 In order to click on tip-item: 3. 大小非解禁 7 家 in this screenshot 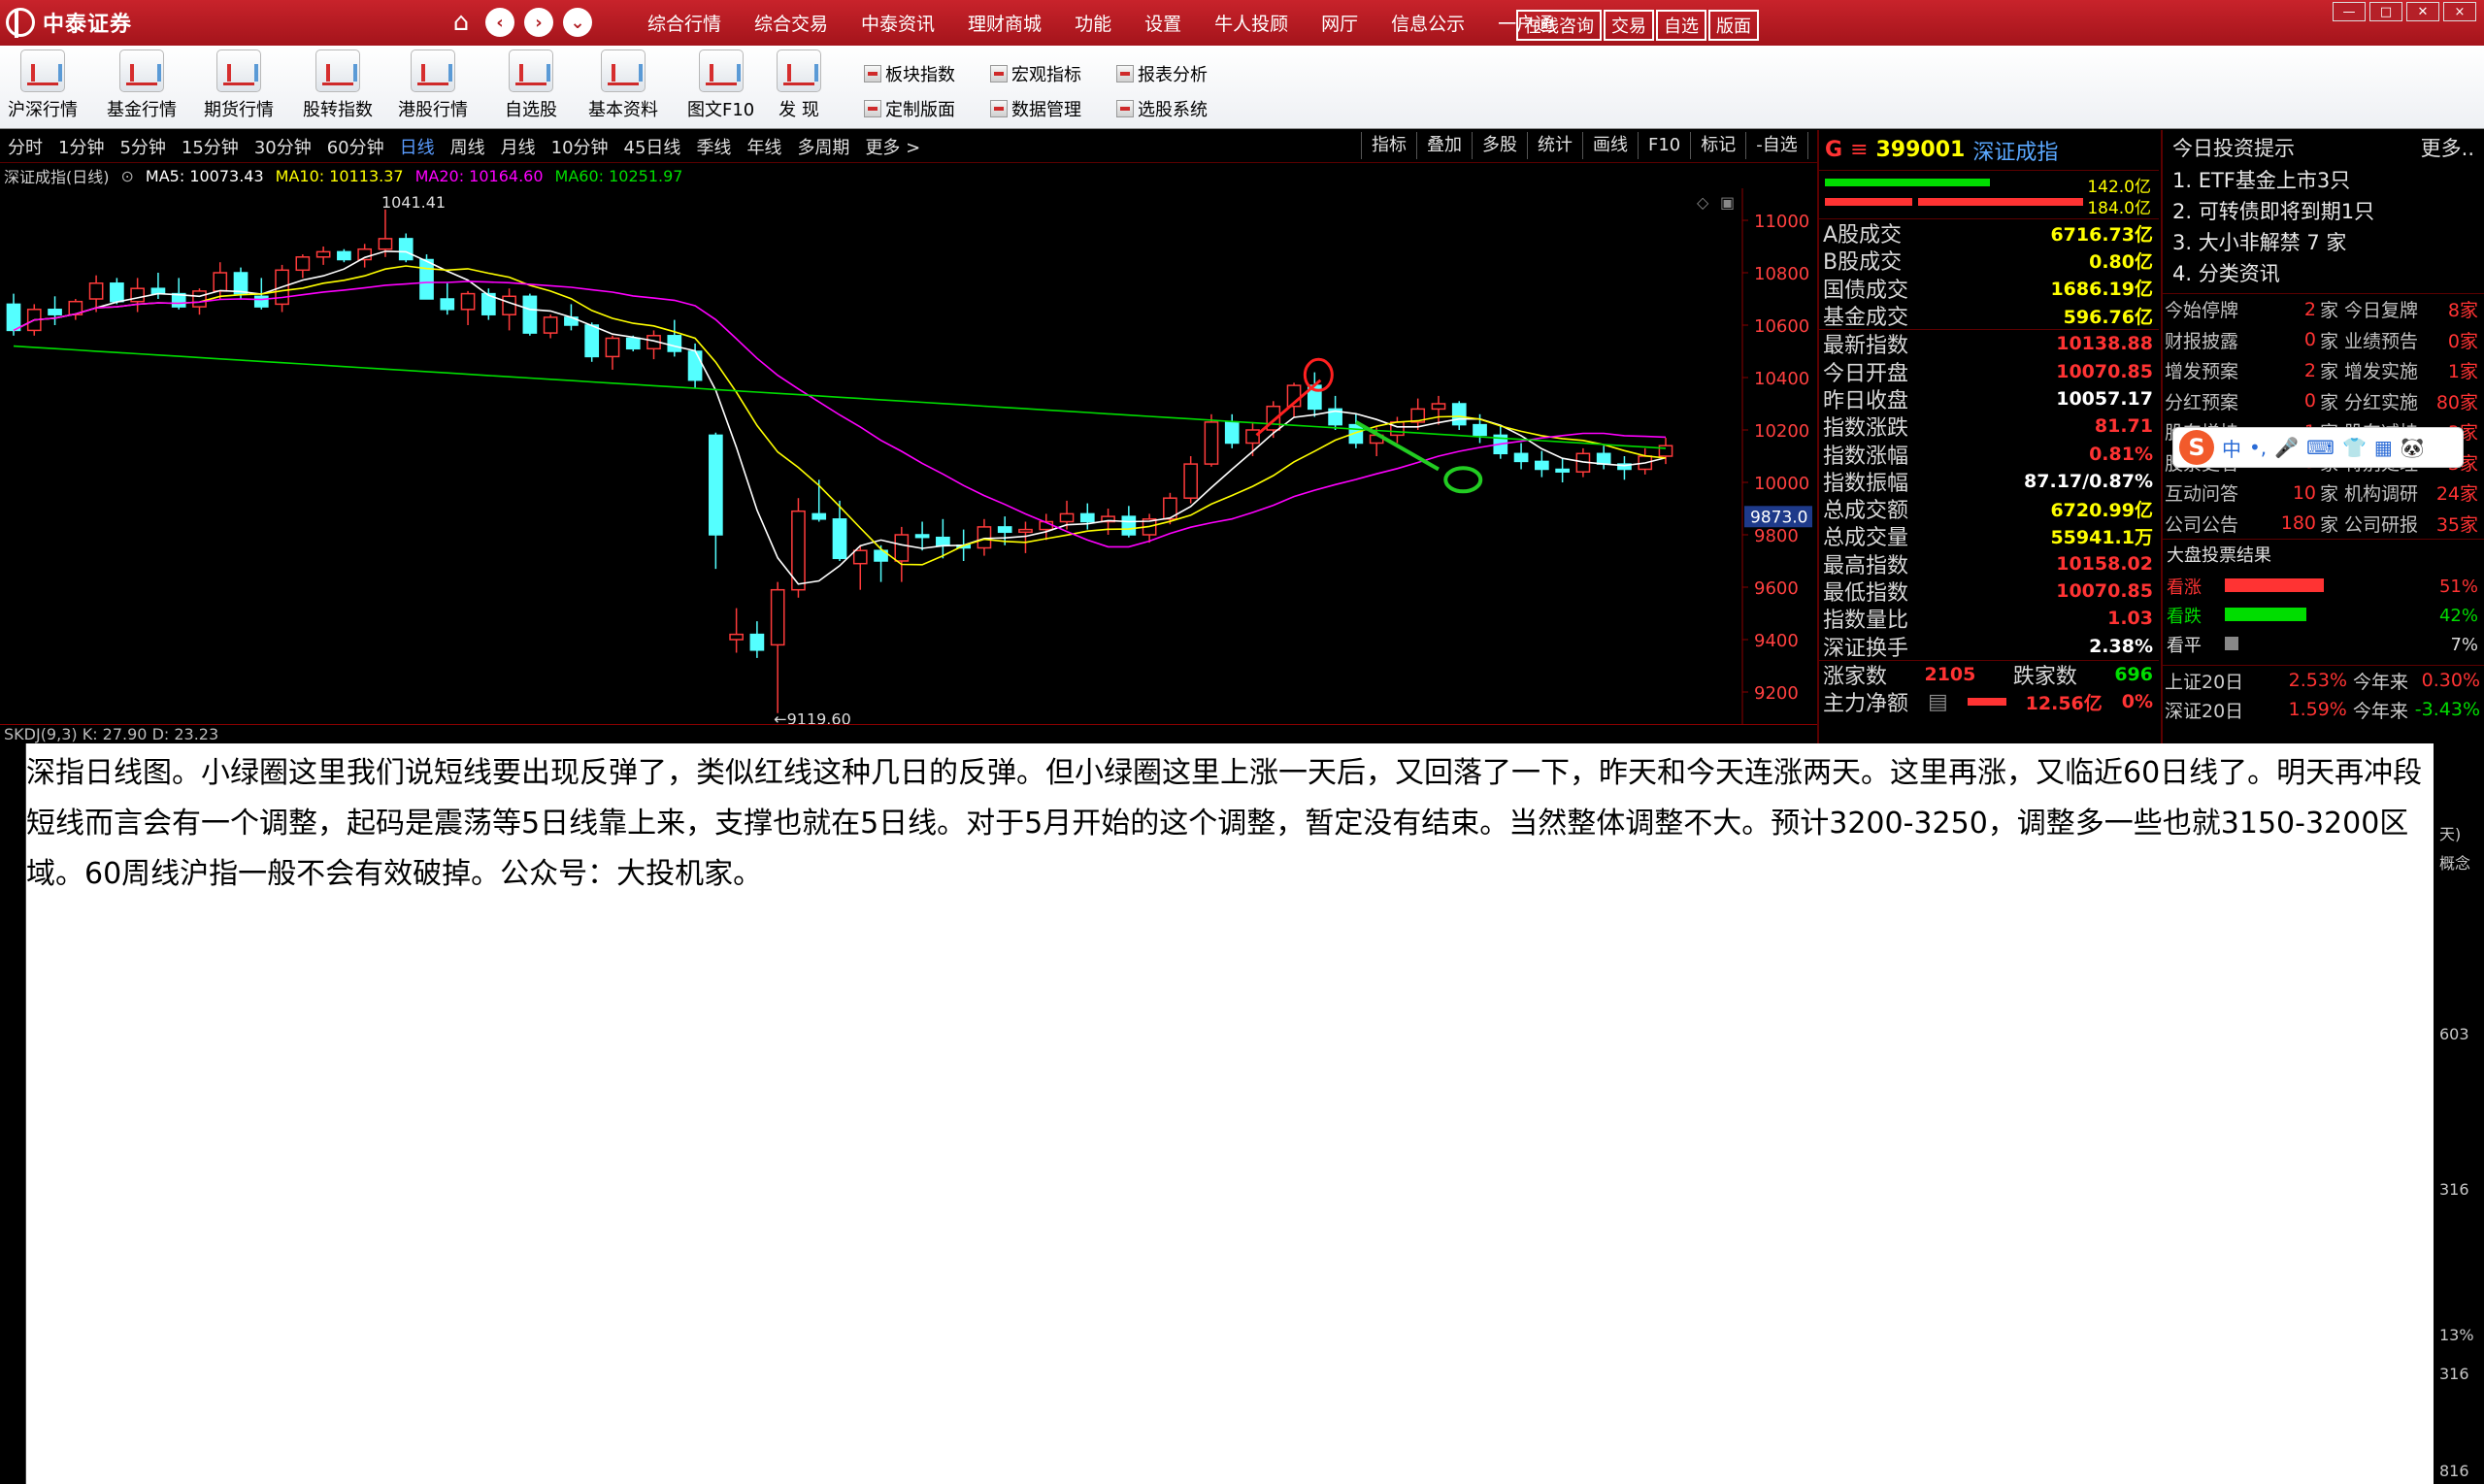, I will do `click(2323, 242)`.